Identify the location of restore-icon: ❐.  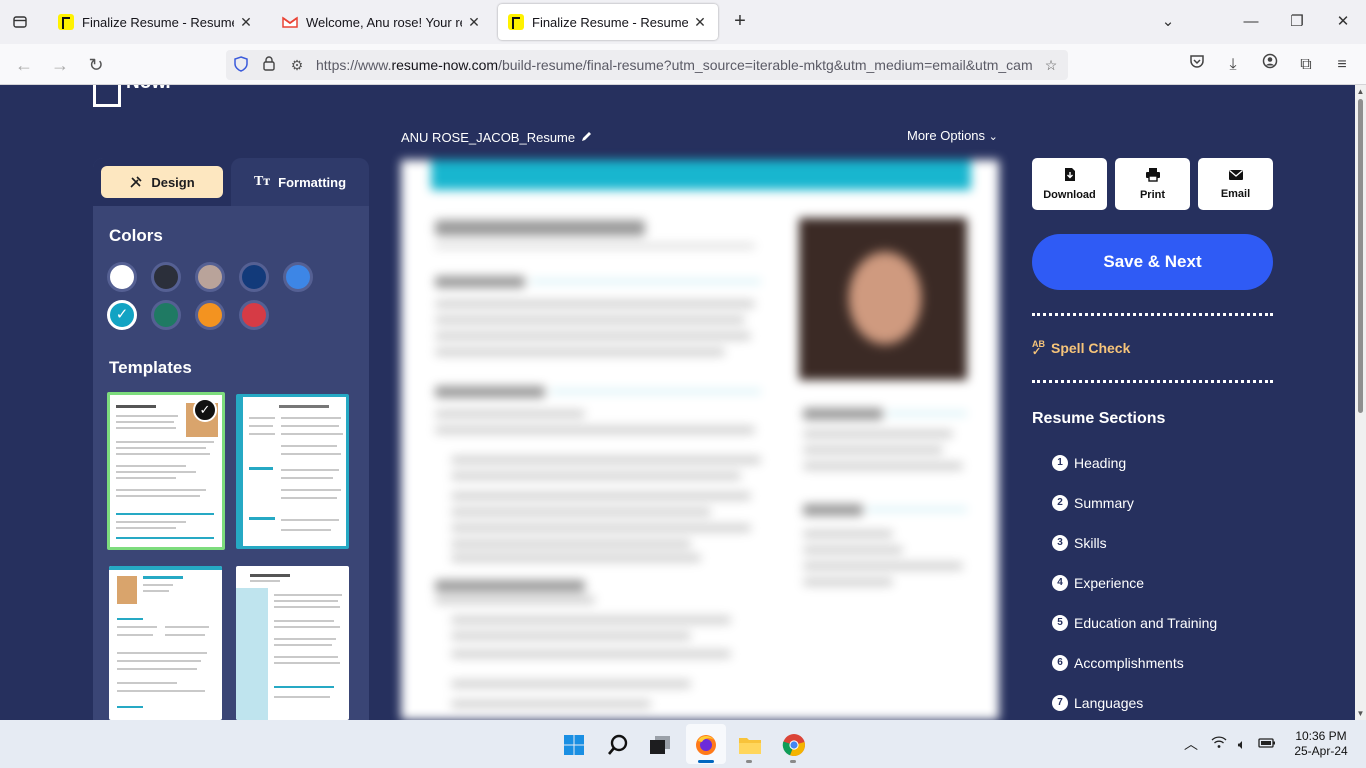
(1297, 22).